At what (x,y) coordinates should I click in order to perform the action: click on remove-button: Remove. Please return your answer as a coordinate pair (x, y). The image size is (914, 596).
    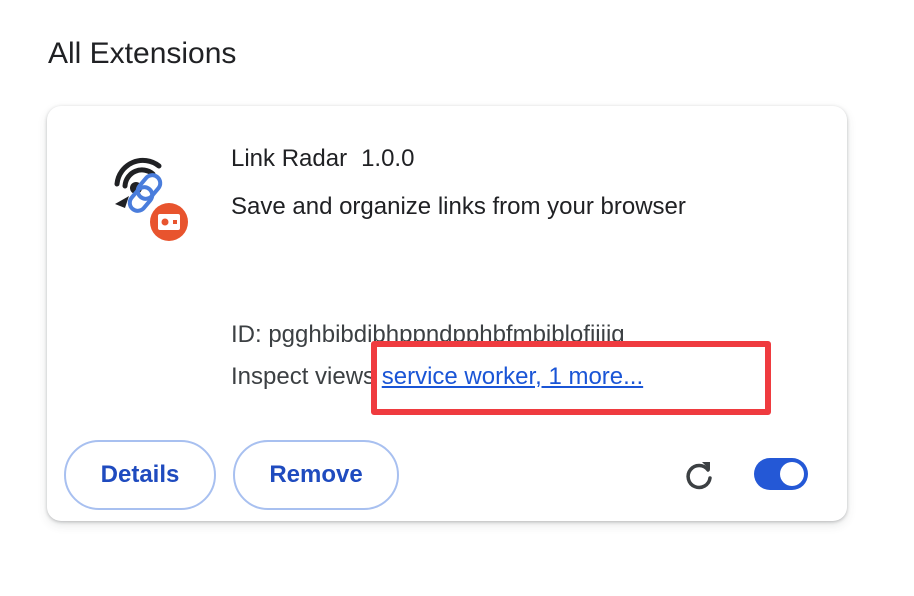
    Looking at the image, I should click on (316, 475).